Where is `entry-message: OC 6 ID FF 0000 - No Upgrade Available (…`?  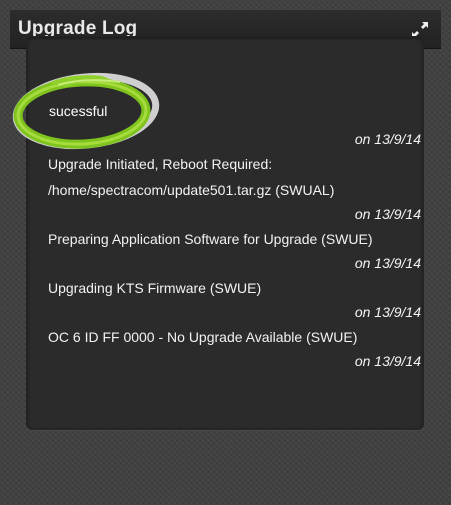
entry-message: OC 6 ID FF 0000 - No Upgrade Available (… is located at coordinates (203, 337).